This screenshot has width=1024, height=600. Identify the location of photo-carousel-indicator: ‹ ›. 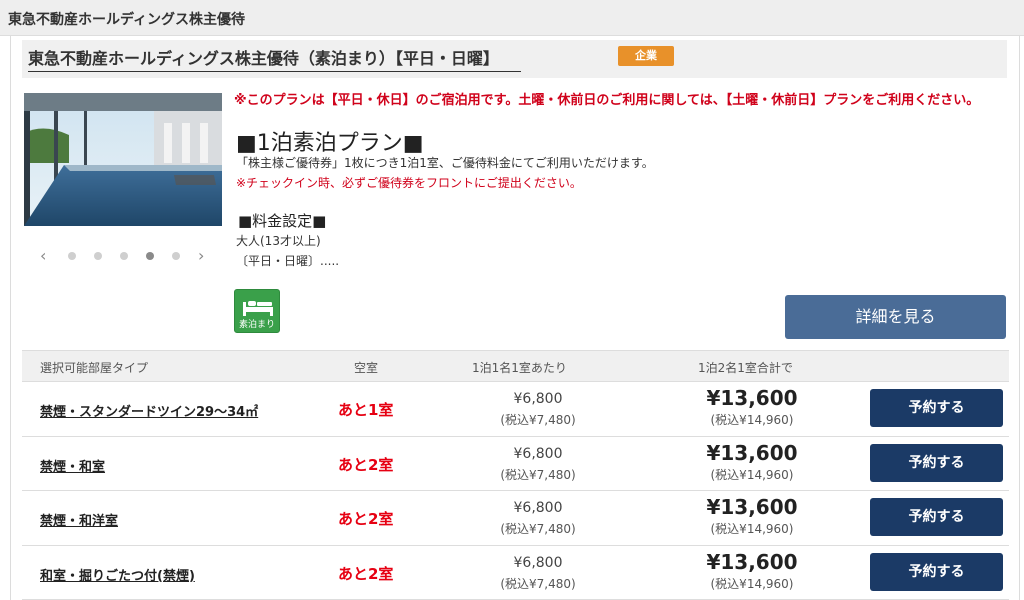
(125, 256).